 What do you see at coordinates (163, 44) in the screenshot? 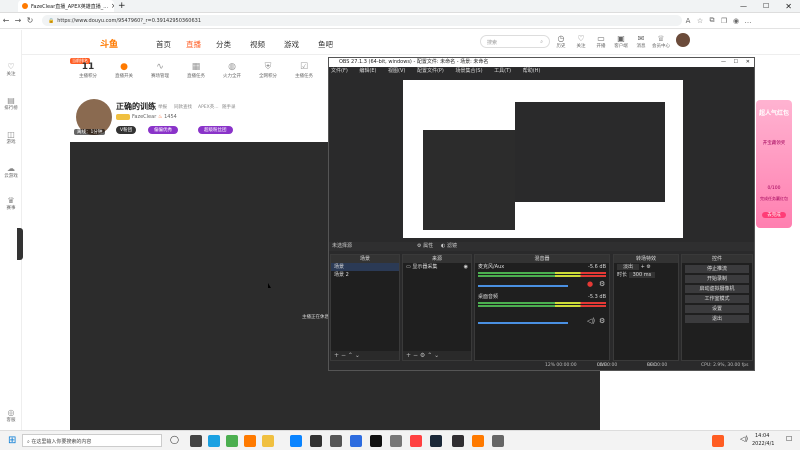
I see `nav-home: 首页` at bounding box center [163, 44].